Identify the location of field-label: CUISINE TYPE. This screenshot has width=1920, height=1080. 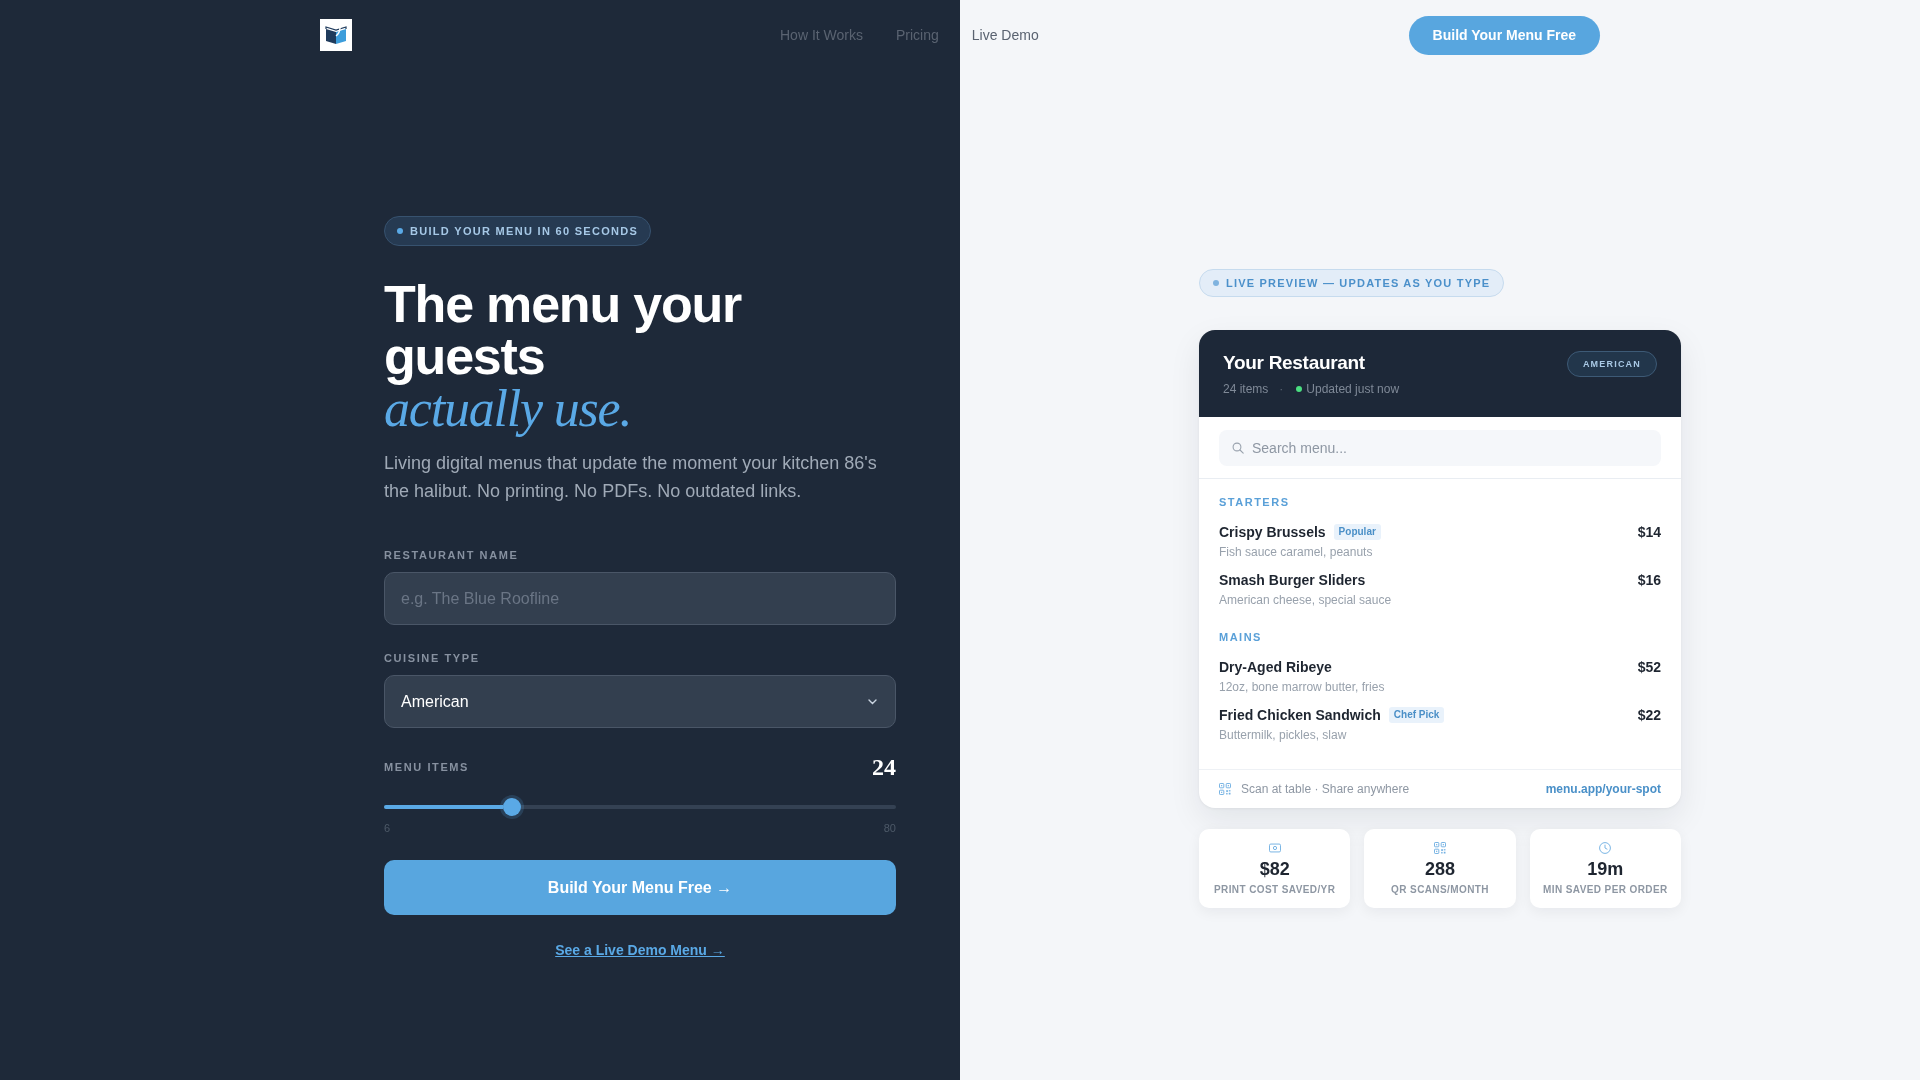
(432, 659).